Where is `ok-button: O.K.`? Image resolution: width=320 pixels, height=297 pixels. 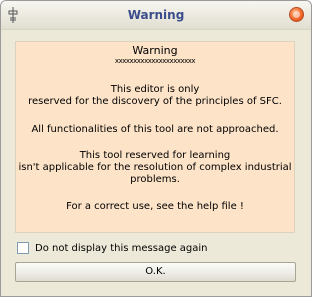
ok-button: O.K. is located at coordinates (155, 272).